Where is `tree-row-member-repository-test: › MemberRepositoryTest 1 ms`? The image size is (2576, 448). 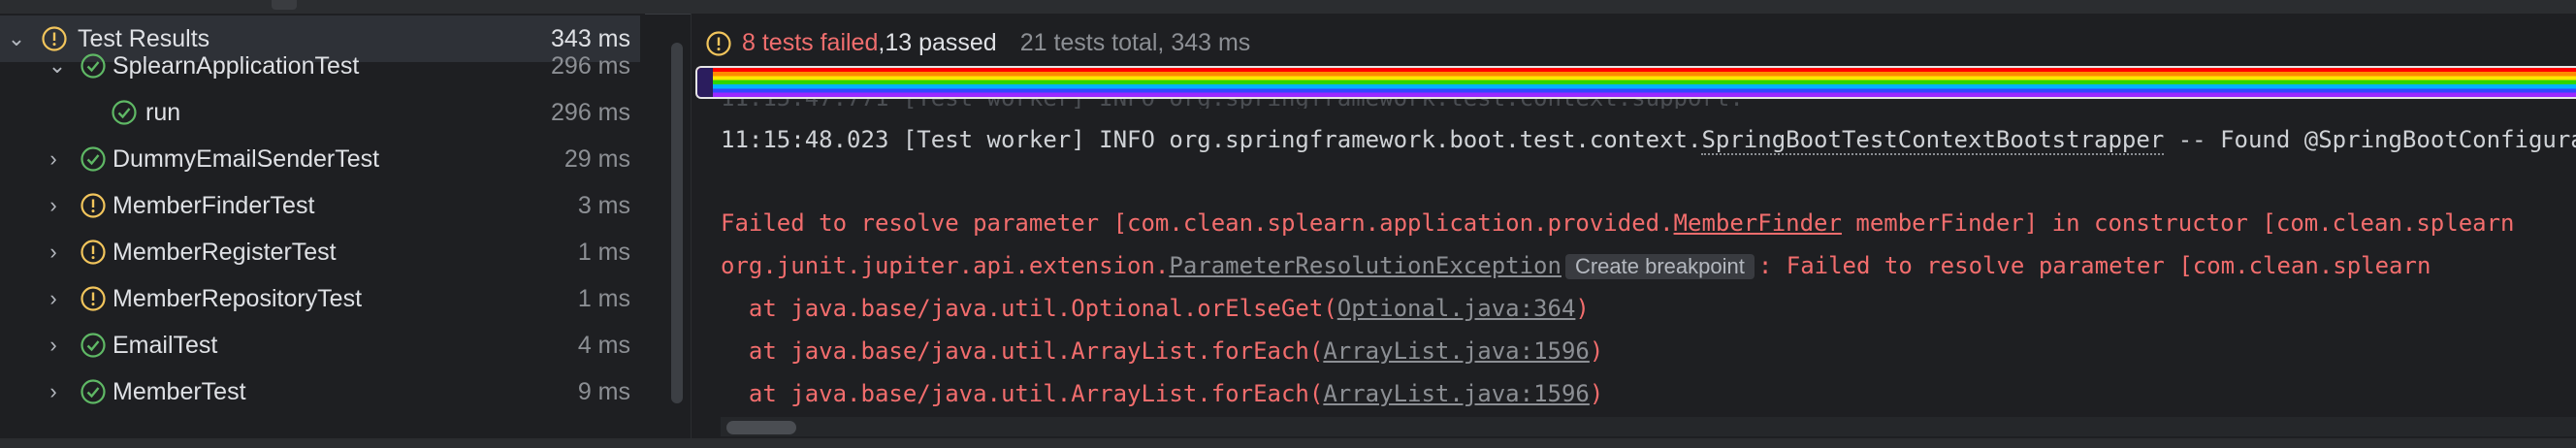 tree-row-member-repository-test: › MemberRepositoryTest 1 ms is located at coordinates (320, 298).